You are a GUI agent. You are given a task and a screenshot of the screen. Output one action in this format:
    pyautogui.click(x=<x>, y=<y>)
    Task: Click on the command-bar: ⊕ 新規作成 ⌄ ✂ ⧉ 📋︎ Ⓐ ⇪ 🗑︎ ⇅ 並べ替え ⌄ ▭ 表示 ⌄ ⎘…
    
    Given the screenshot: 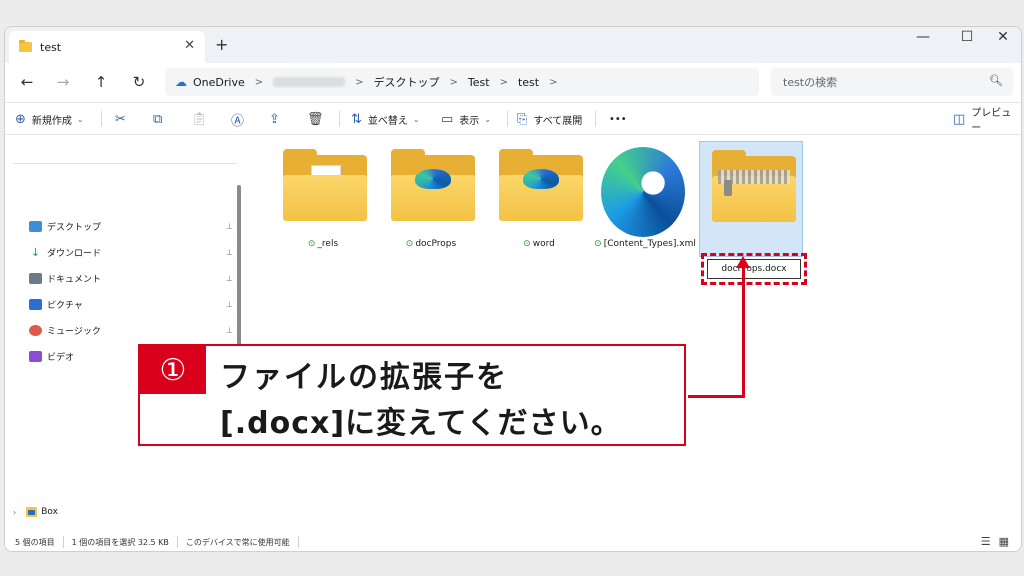 What is the action you would take?
    pyautogui.click(x=513, y=119)
    